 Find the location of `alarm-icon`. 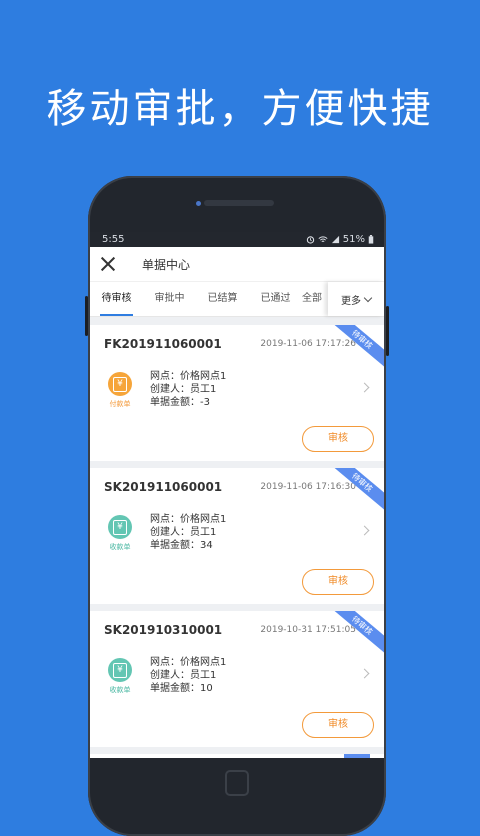

alarm-icon is located at coordinates (310, 240).